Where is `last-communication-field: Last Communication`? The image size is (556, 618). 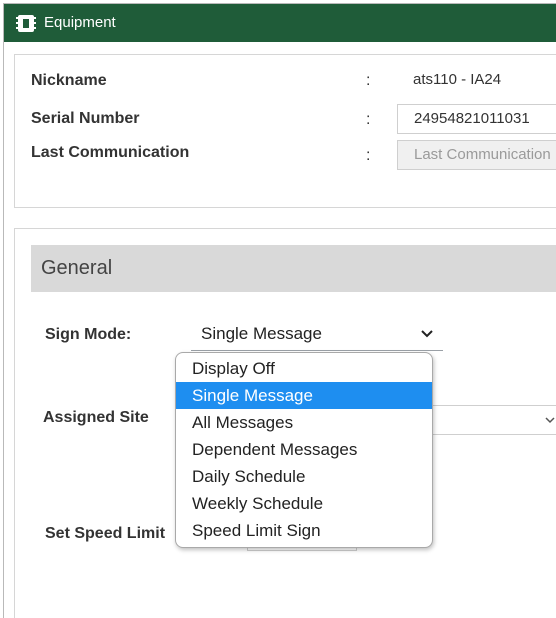 last-communication-field: Last Communication is located at coordinates (476, 155).